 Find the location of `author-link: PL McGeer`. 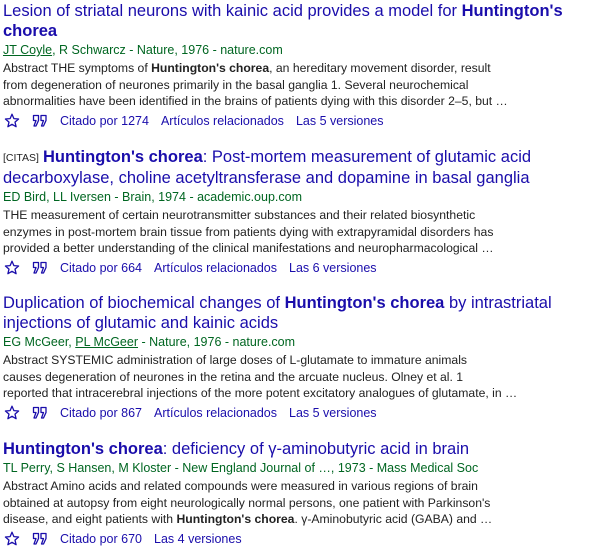

author-link: PL McGeer is located at coordinates (106, 342).